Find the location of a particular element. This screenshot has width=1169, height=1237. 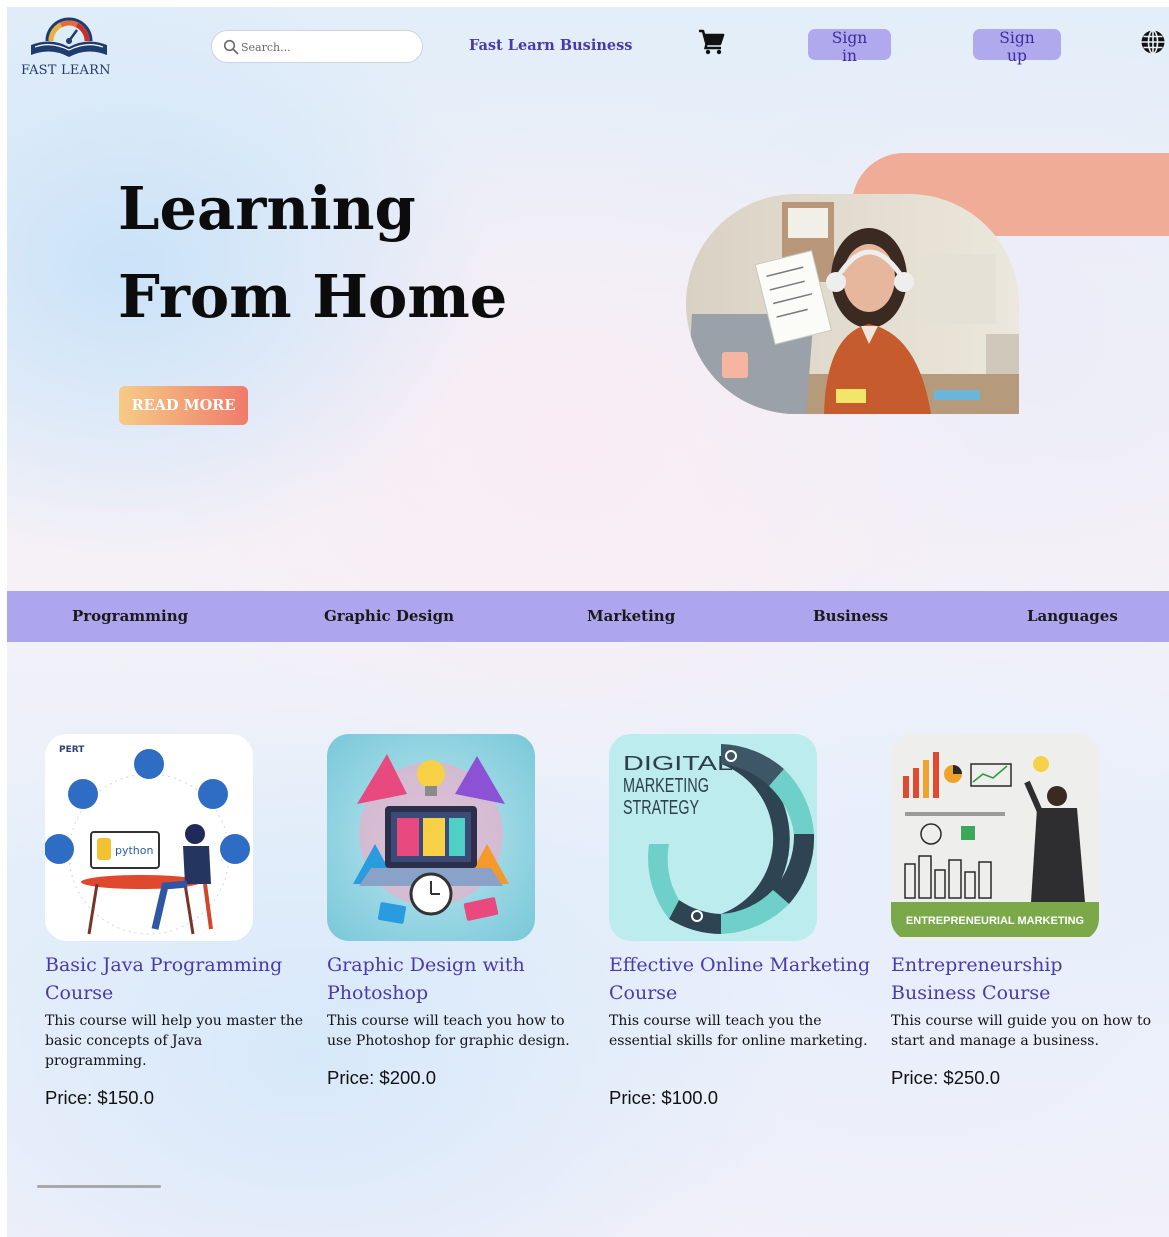

course-image-marketing: DIGITAL MARKETING STRATEGY is located at coordinates (713, 837).